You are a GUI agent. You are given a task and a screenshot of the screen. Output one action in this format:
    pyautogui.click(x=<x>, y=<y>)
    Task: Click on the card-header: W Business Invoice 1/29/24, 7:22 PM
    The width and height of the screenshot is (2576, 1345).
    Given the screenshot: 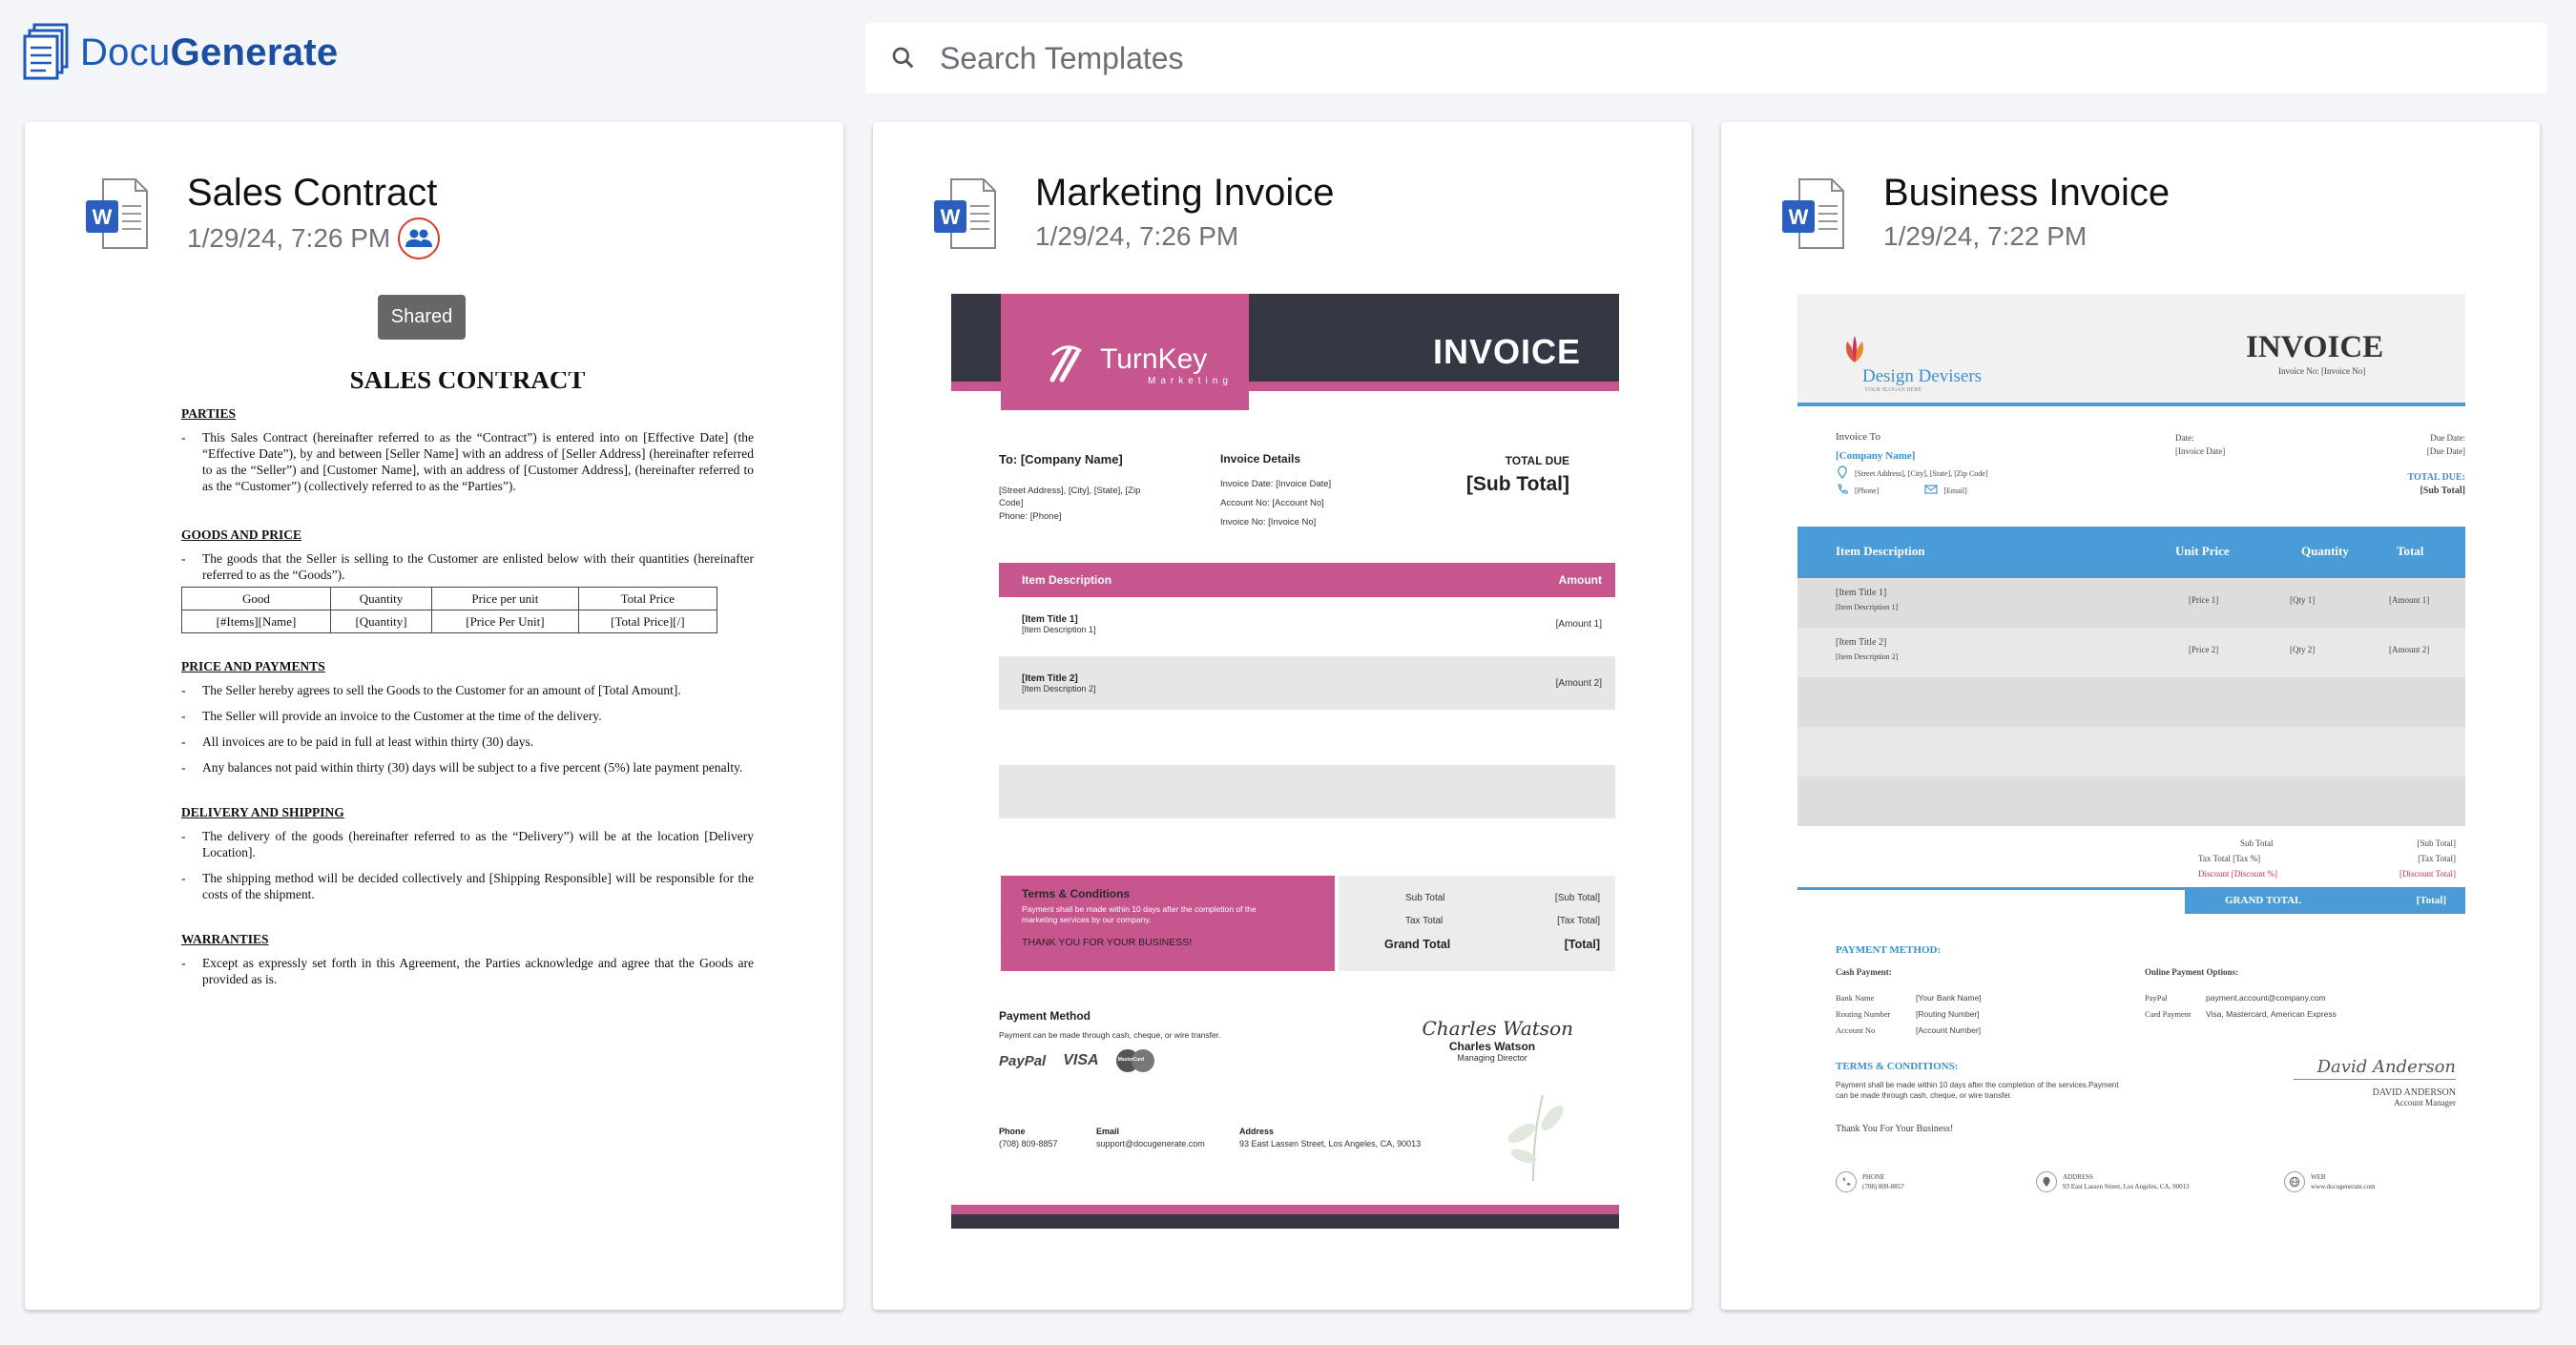 What is the action you would take?
    pyautogui.click(x=1975, y=217)
    